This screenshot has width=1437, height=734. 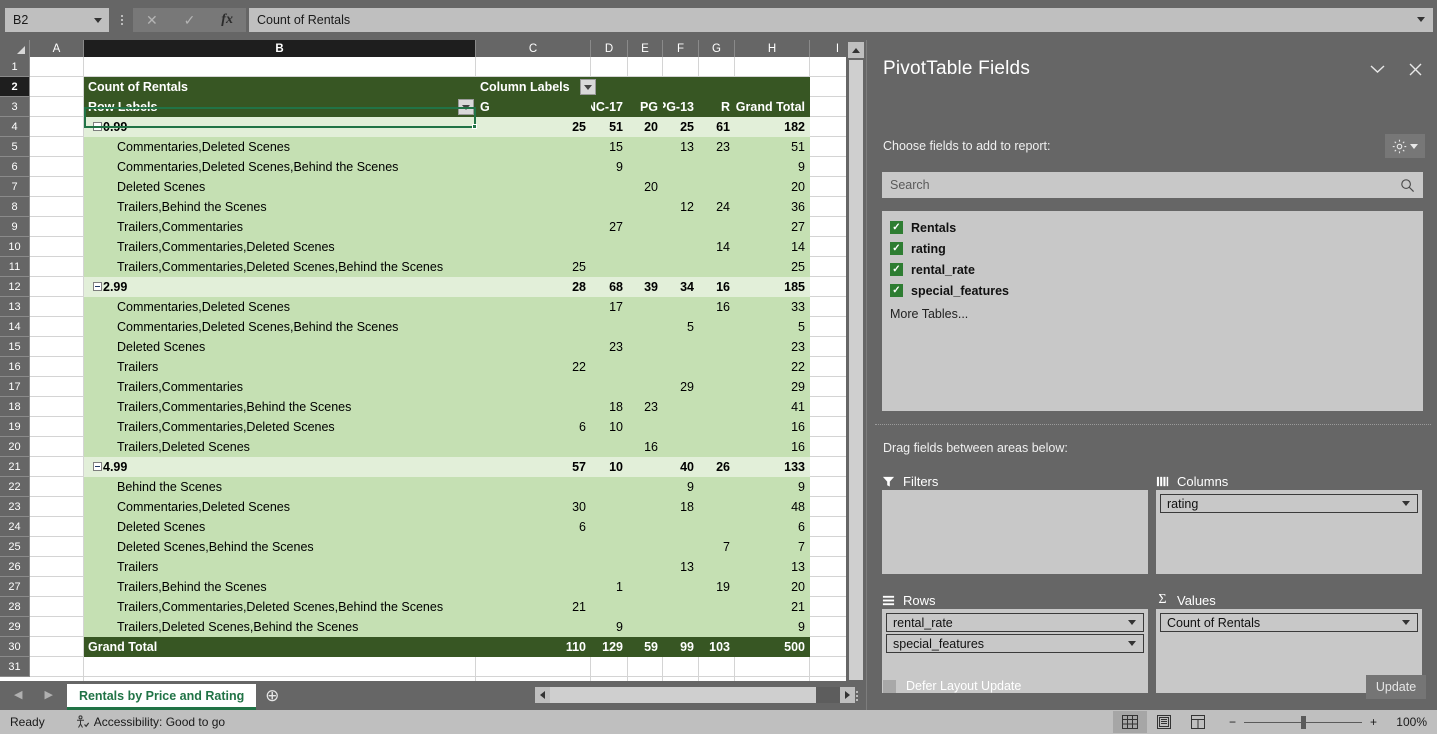 I want to click on zoom-slider-knob, so click(x=1303, y=722).